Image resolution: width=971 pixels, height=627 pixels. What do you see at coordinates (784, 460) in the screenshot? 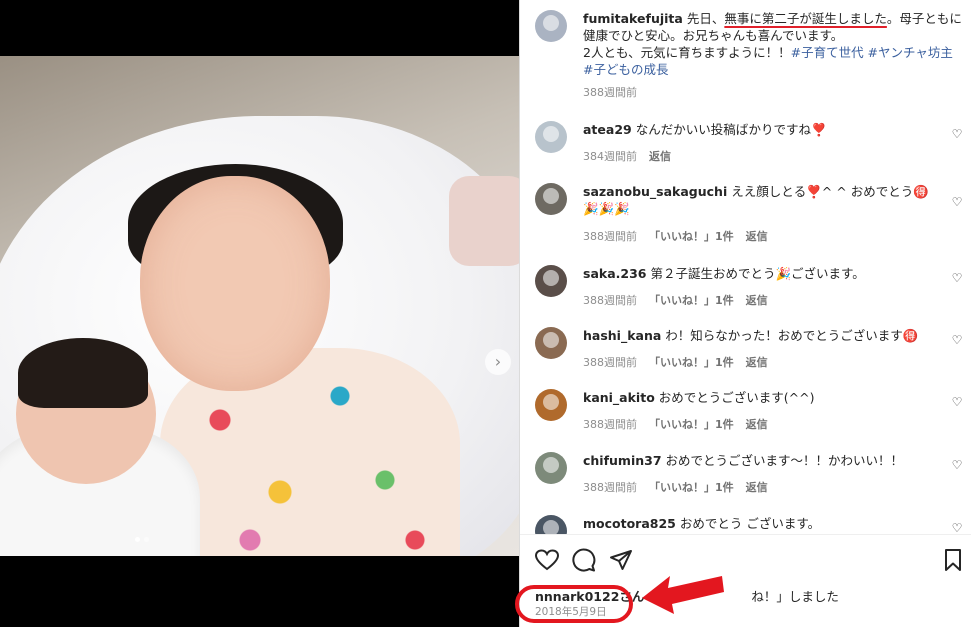
I see `comment-body: おめでとうございます〜！！かわいい！！` at bounding box center [784, 460].